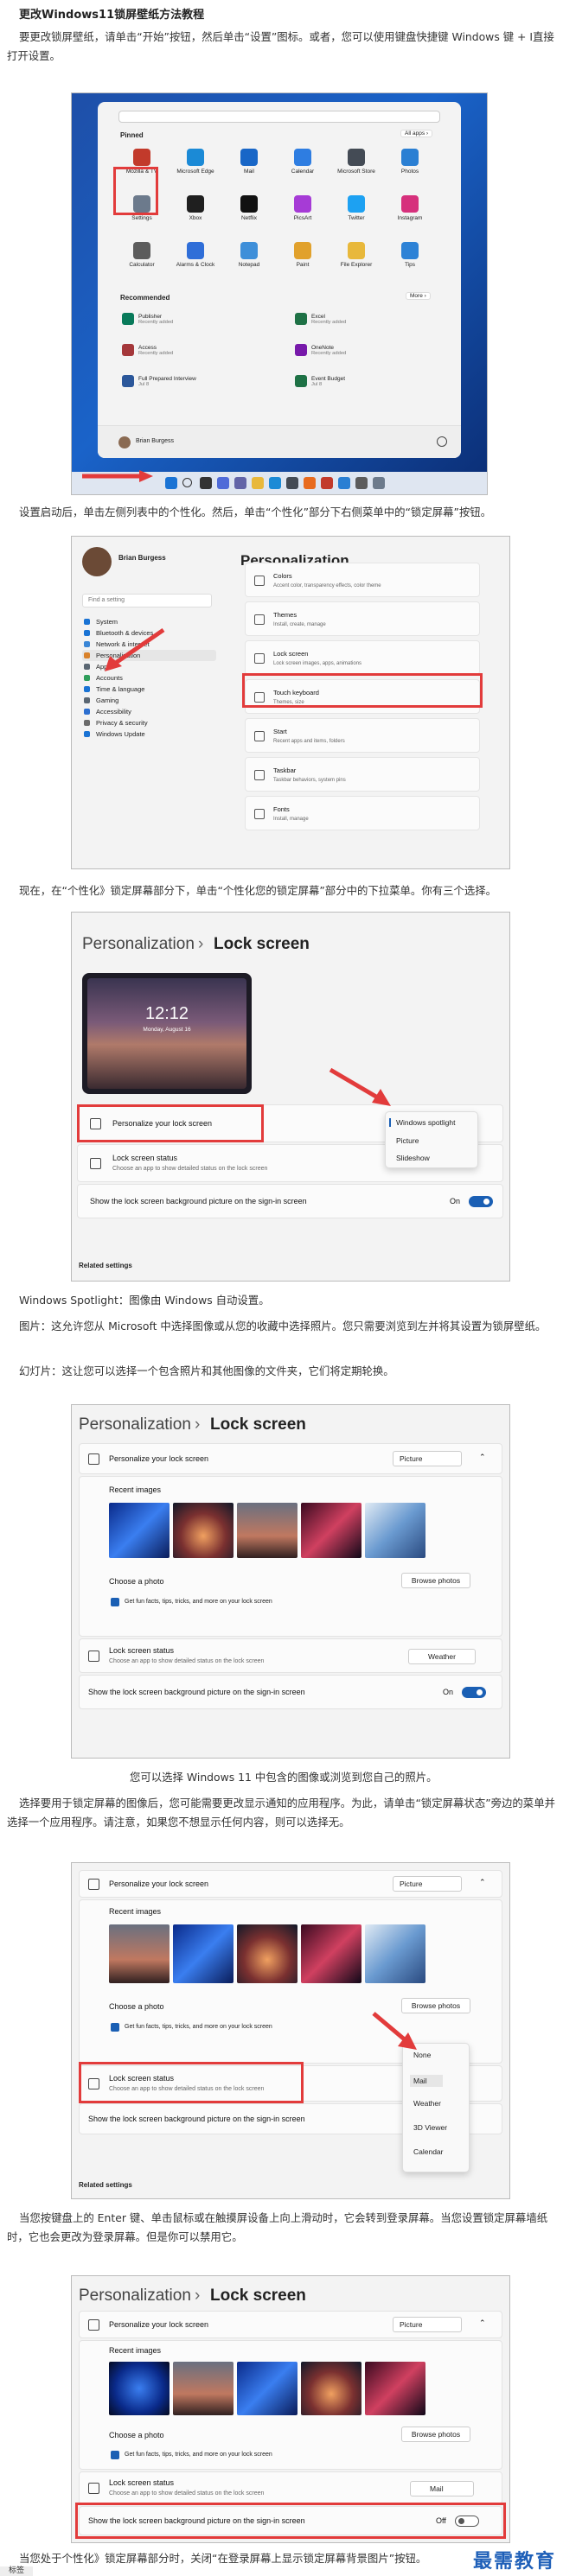  What do you see at coordinates (310, 483) in the screenshot?
I see `firefox-icon` at bounding box center [310, 483].